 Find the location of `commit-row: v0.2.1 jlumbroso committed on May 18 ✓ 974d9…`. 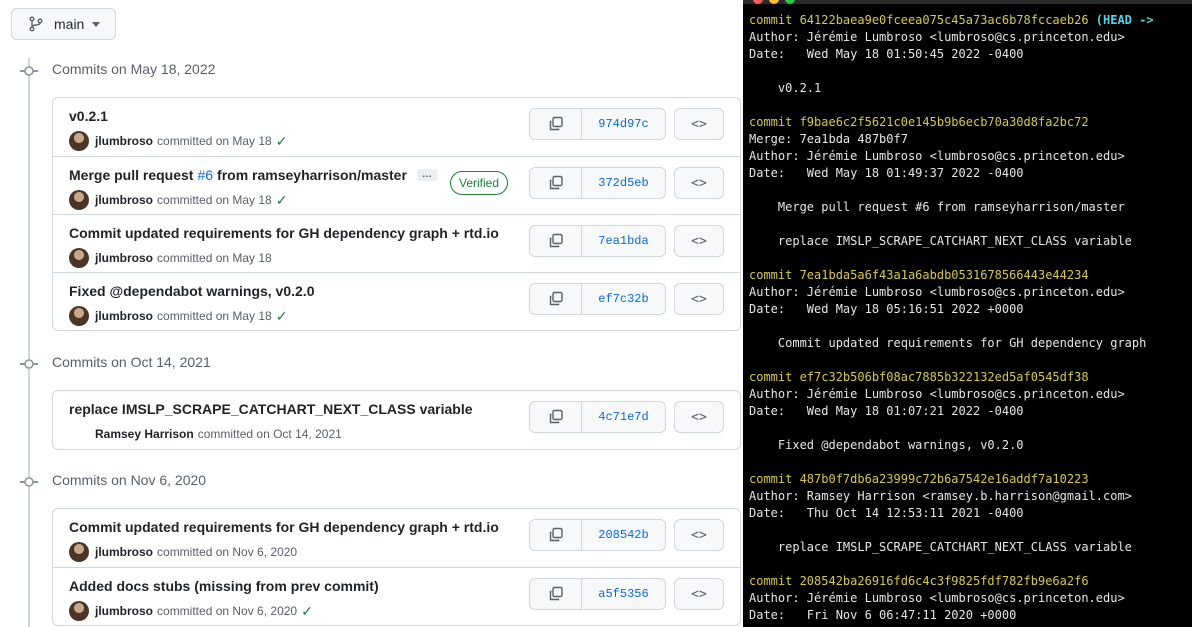

commit-row: v0.2.1 jlumbroso committed on May 18 ✓ 974d9… is located at coordinates (396, 127).